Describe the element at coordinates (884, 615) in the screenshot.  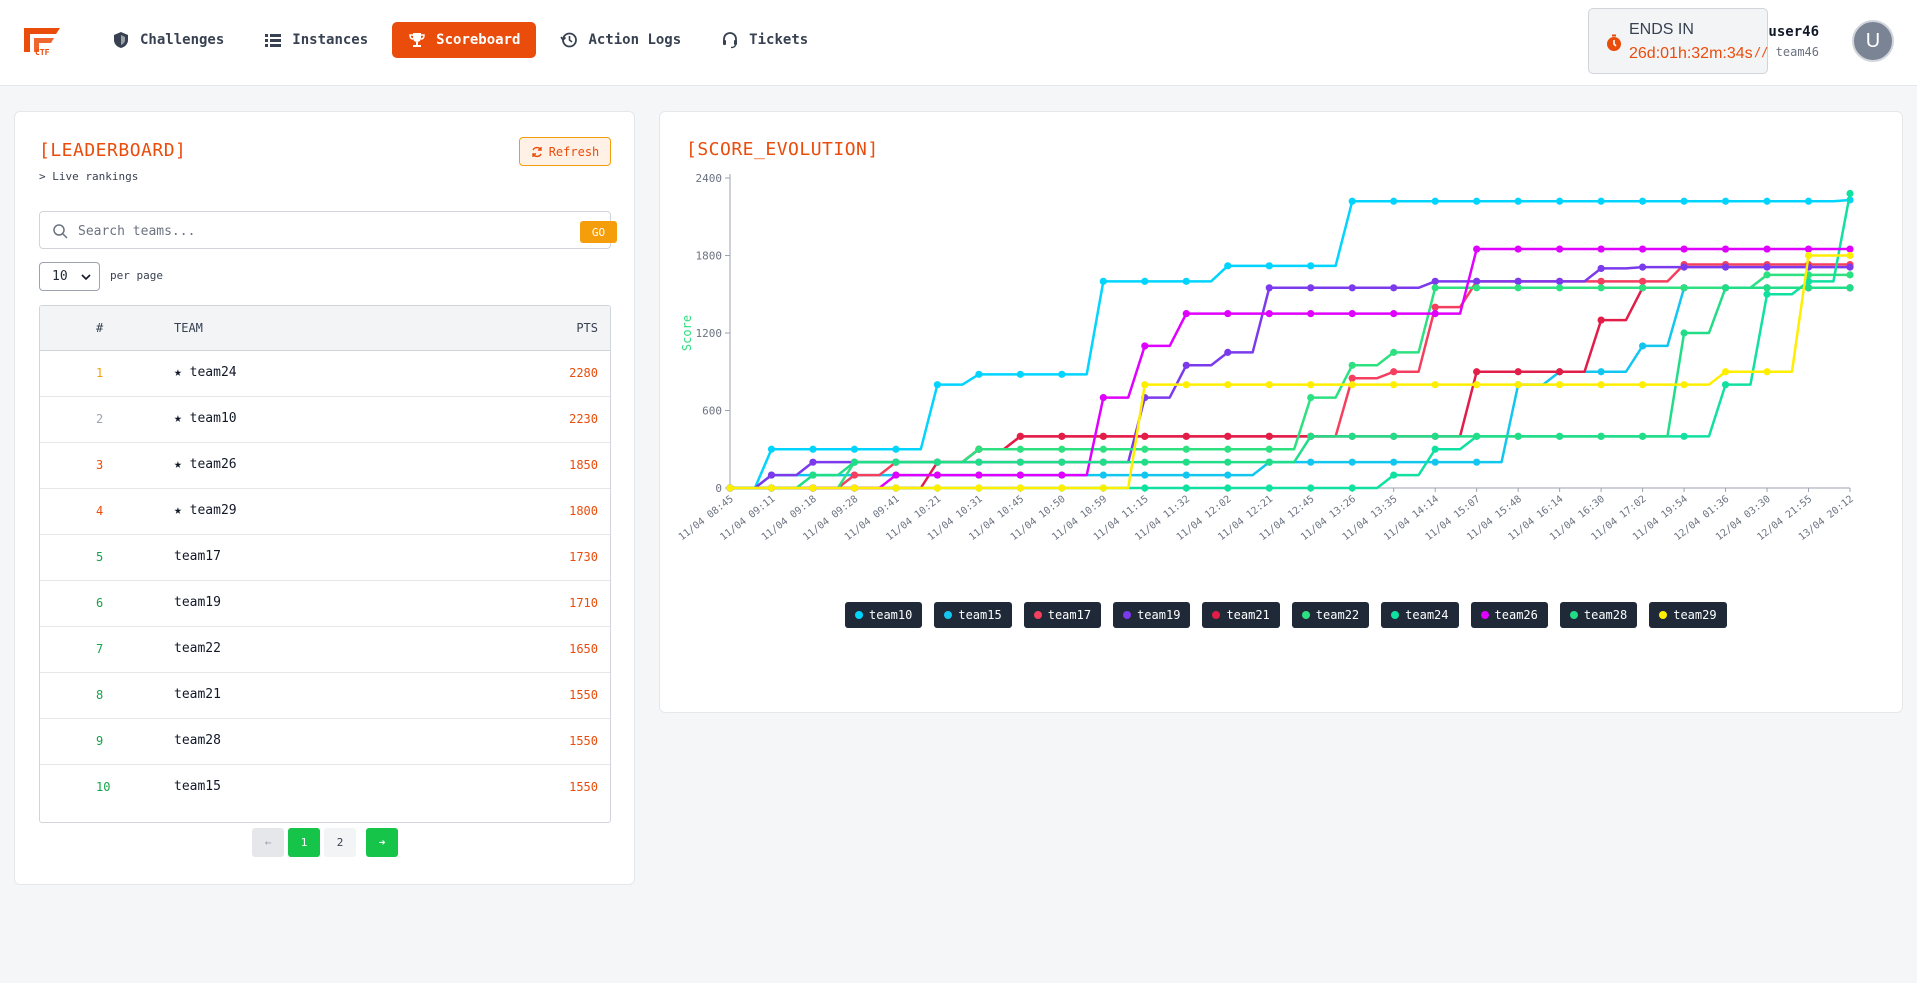
I see `legend-item-team10: team10` at that location.